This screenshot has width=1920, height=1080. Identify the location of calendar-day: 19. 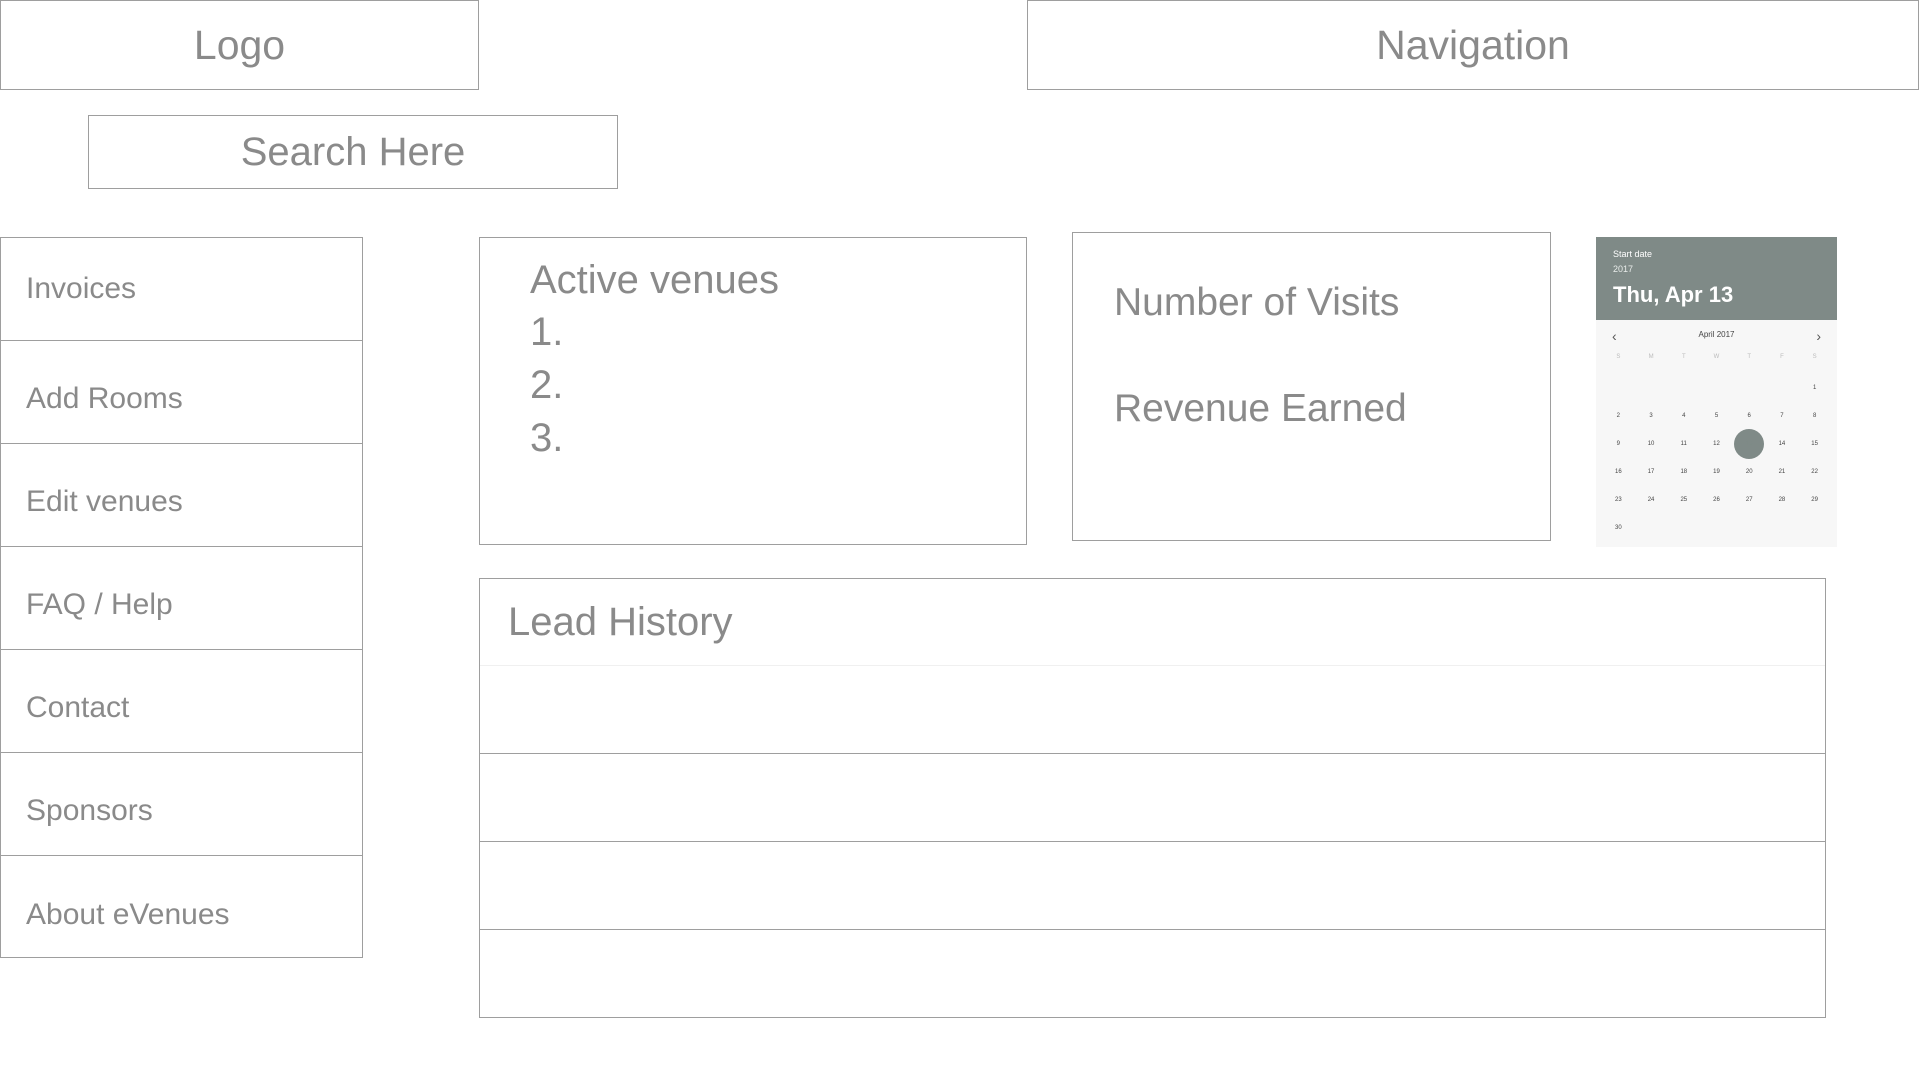
(1716, 472).